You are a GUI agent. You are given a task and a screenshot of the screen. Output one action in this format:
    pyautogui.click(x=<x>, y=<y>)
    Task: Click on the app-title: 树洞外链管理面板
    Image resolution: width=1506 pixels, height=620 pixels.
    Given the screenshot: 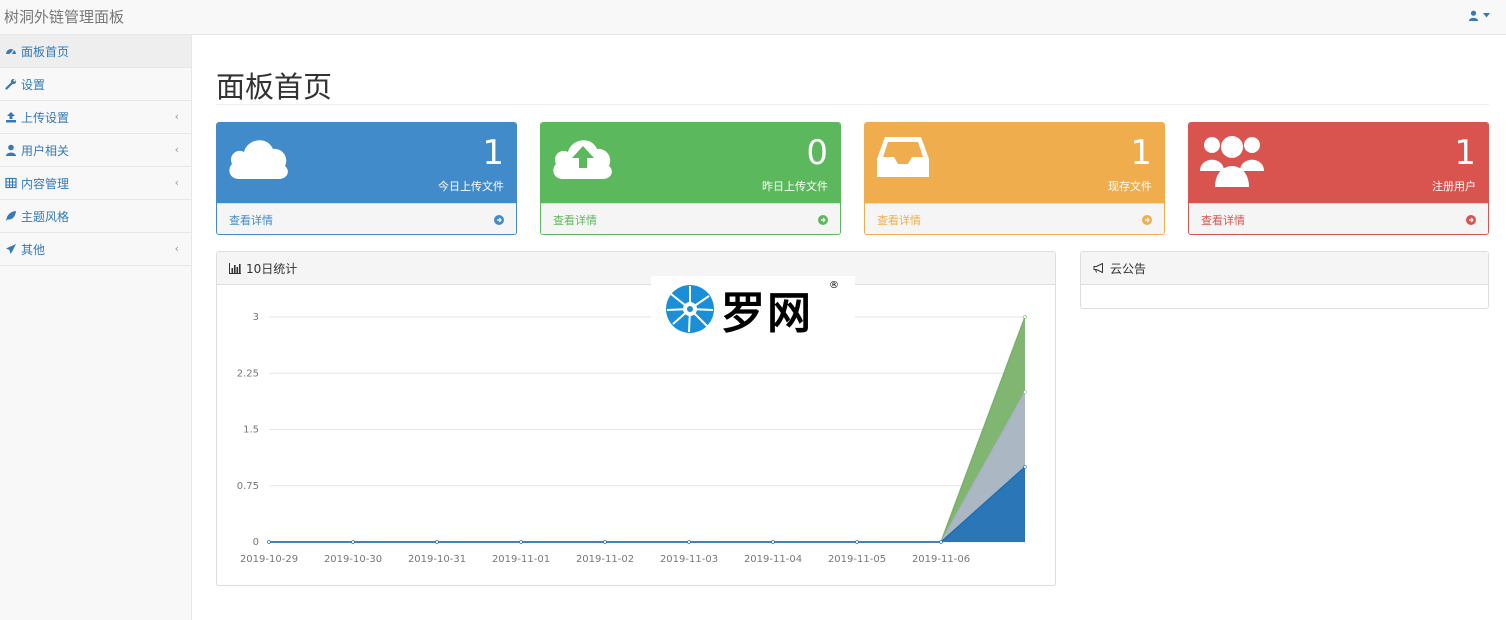 What is the action you would take?
    pyautogui.click(x=64, y=16)
    